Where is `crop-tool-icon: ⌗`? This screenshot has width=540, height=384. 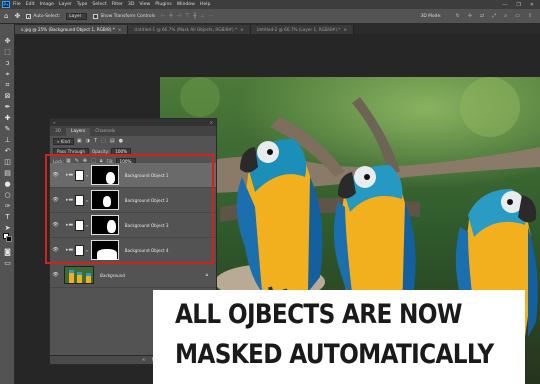 crop-tool-icon: ⌗ is located at coordinates (7, 85).